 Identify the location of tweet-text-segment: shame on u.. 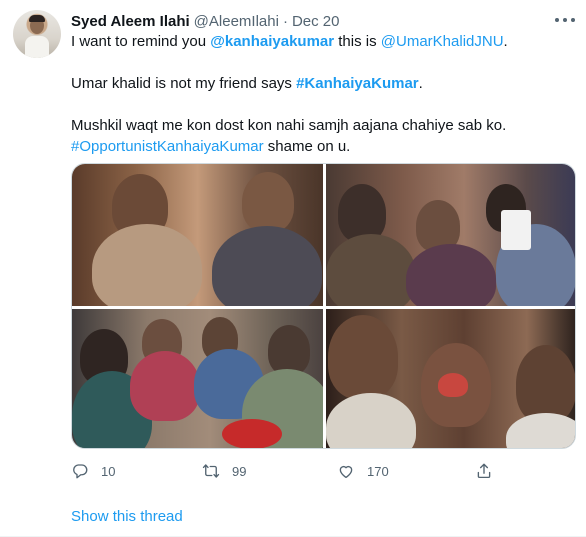
(307, 146).